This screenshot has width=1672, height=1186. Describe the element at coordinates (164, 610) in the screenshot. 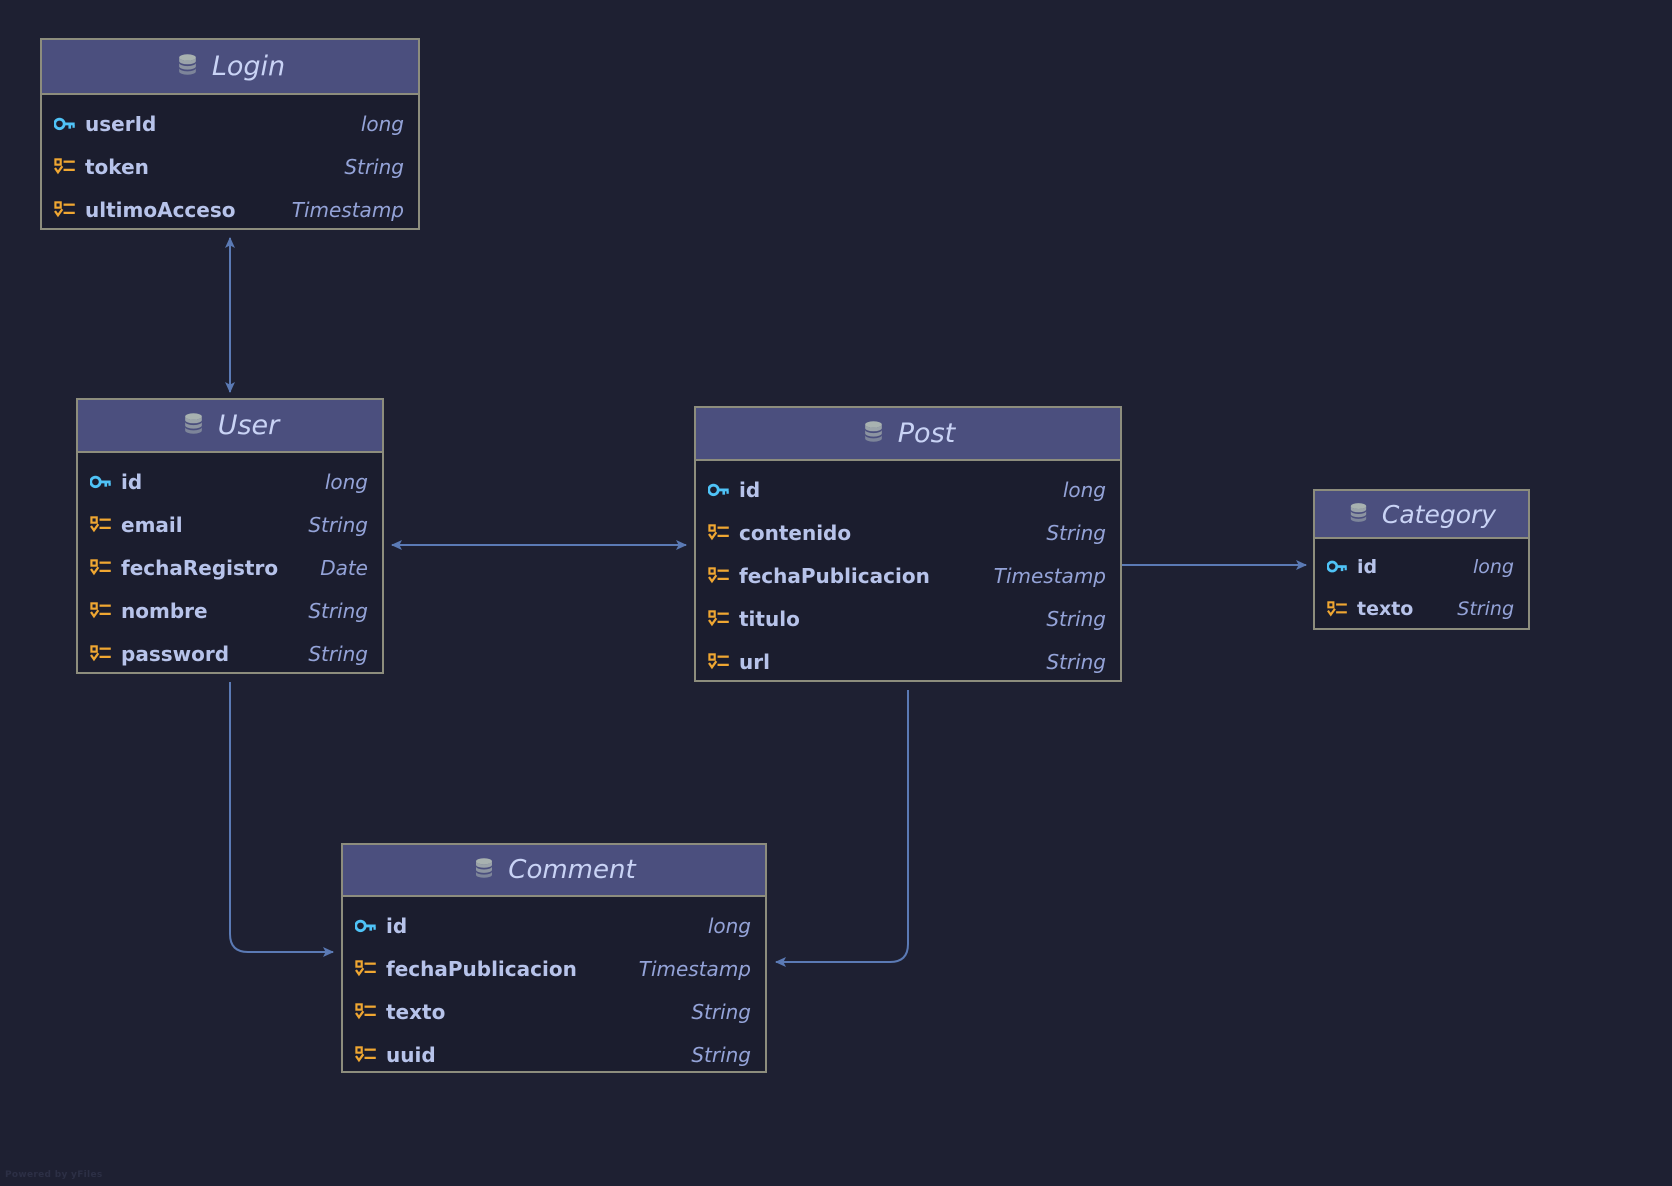

I see `attribute-name: nombre` at that location.